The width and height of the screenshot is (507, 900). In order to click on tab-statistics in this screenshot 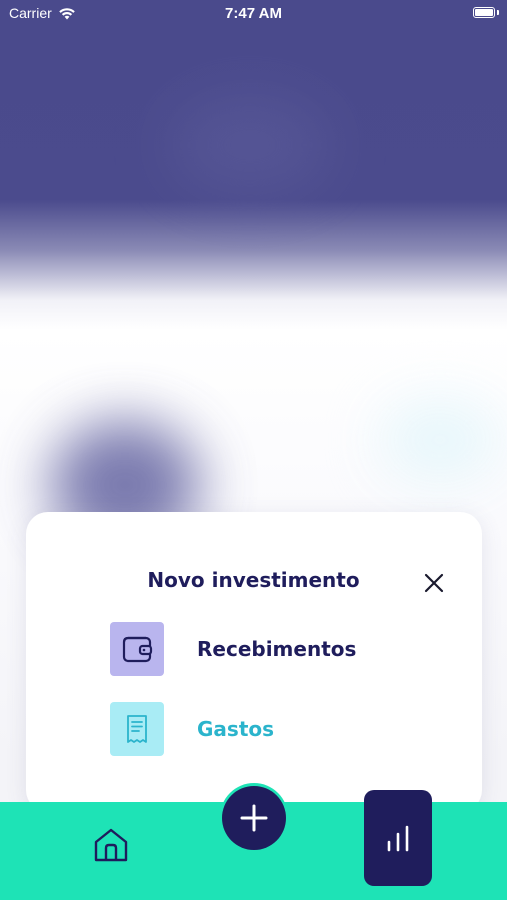, I will do `click(398, 838)`.